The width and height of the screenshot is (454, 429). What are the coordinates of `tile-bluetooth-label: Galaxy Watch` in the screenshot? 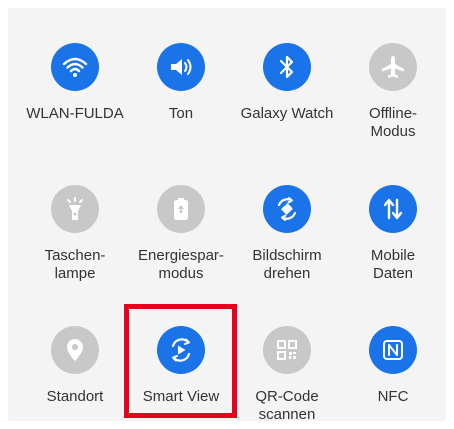 It's located at (287, 113).